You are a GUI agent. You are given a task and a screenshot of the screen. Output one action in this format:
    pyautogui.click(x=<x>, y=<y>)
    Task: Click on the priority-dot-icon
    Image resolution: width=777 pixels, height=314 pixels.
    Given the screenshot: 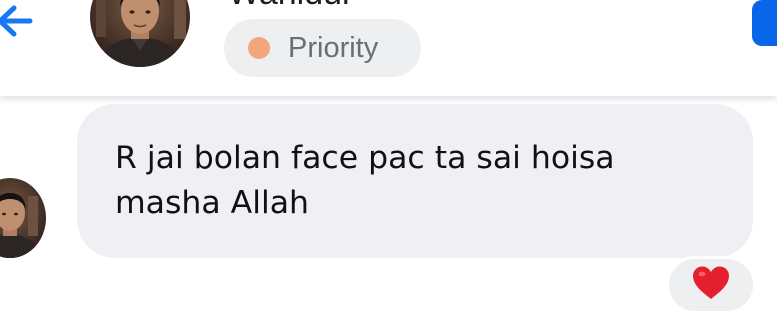 What is the action you would take?
    pyautogui.click(x=259, y=48)
    